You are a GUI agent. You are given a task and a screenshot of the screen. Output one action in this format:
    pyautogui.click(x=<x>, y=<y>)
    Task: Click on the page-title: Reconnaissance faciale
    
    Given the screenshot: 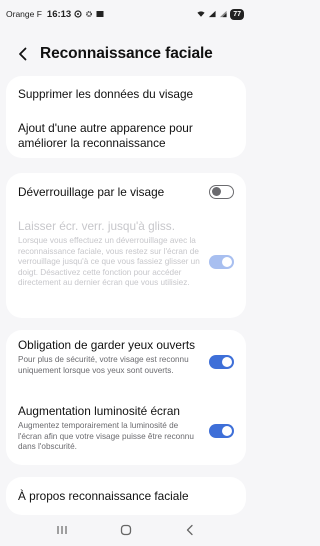 What is the action you would take?
    pyautogui.click(x=126, y=53)
    